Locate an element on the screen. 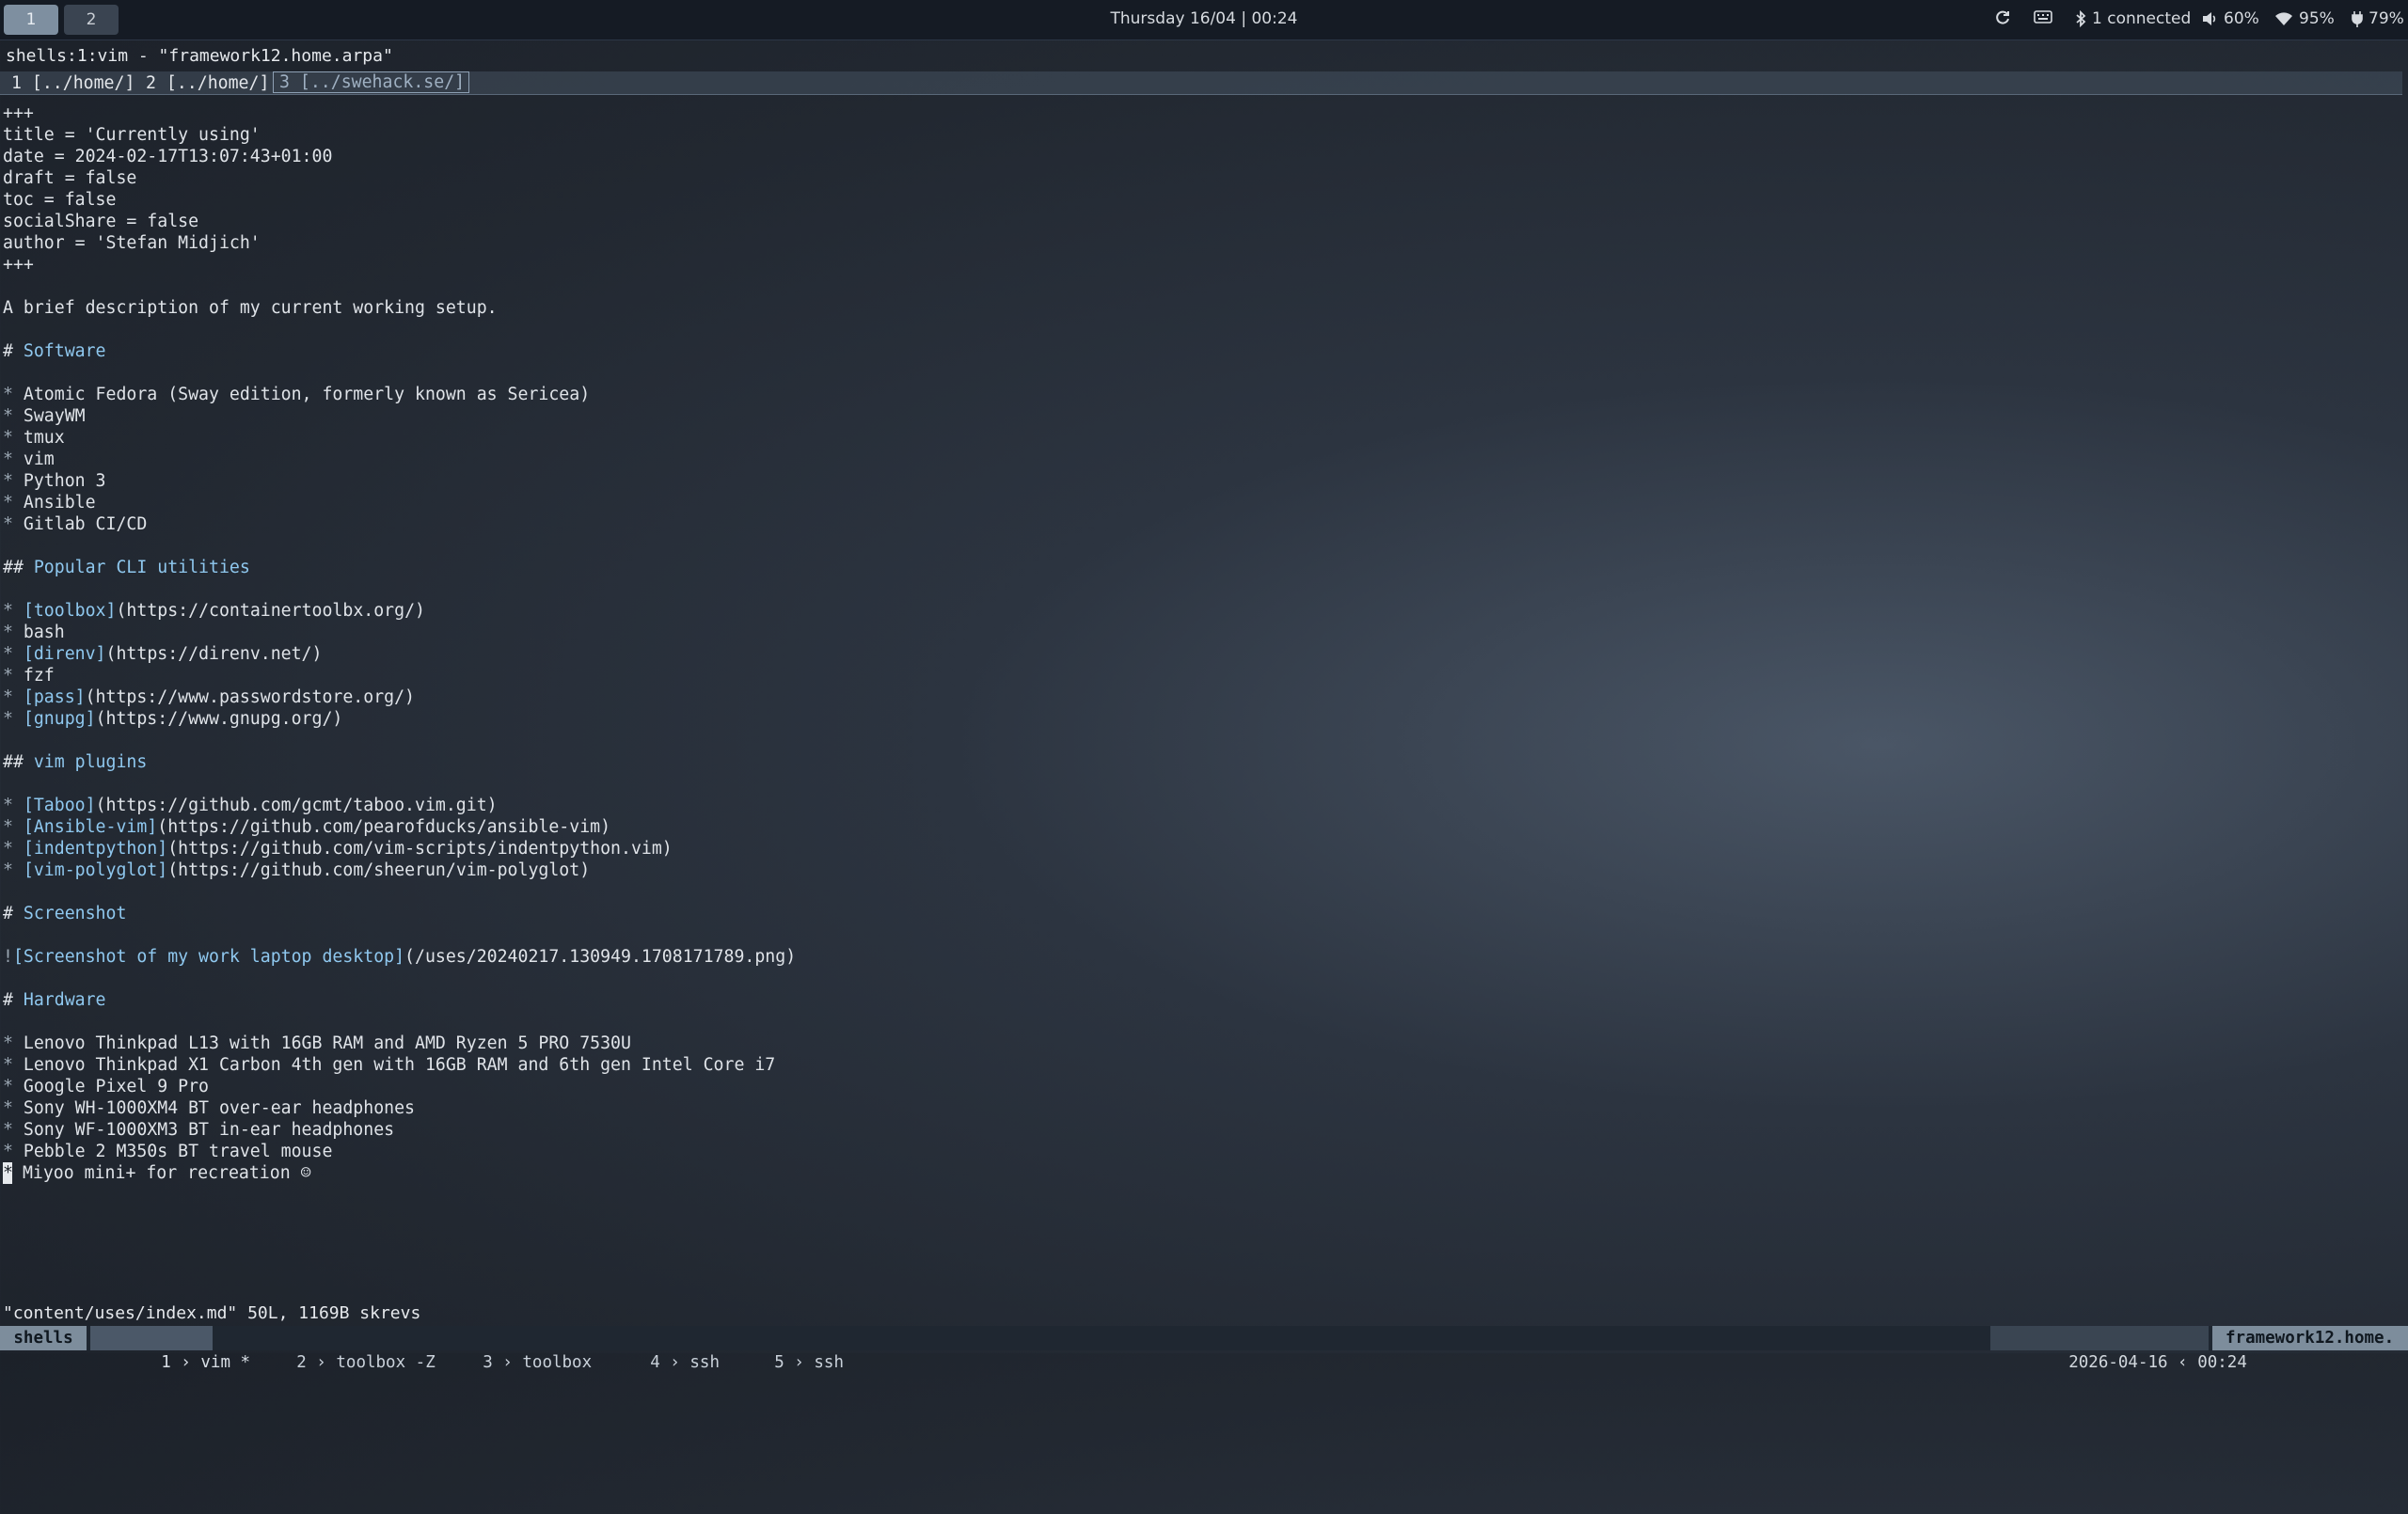 The height and width of the screenshot is (1514, 2408). buffer-line: * vim is located at coordinates (399, 460).